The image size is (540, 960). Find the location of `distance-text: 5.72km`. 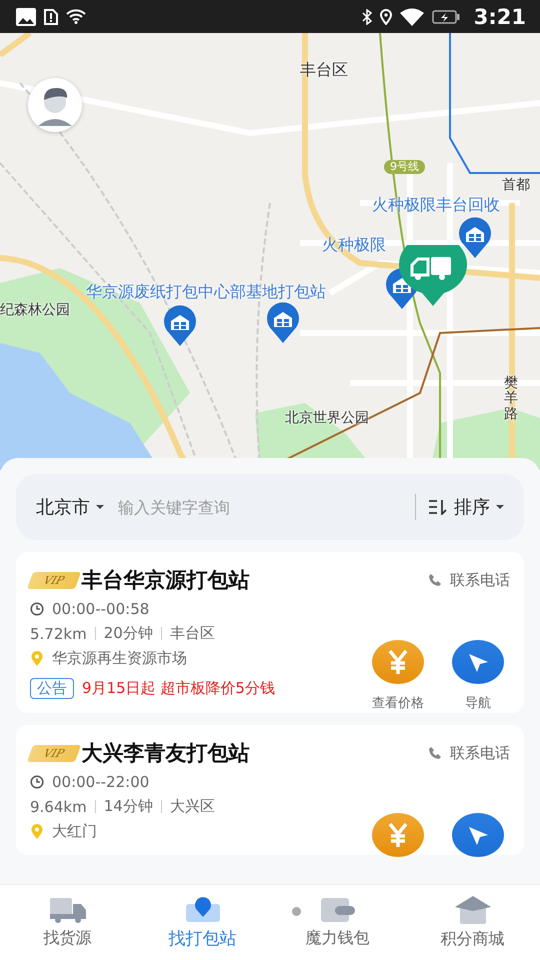

distance-text: 5.72km is located at coordinates (58, 633).